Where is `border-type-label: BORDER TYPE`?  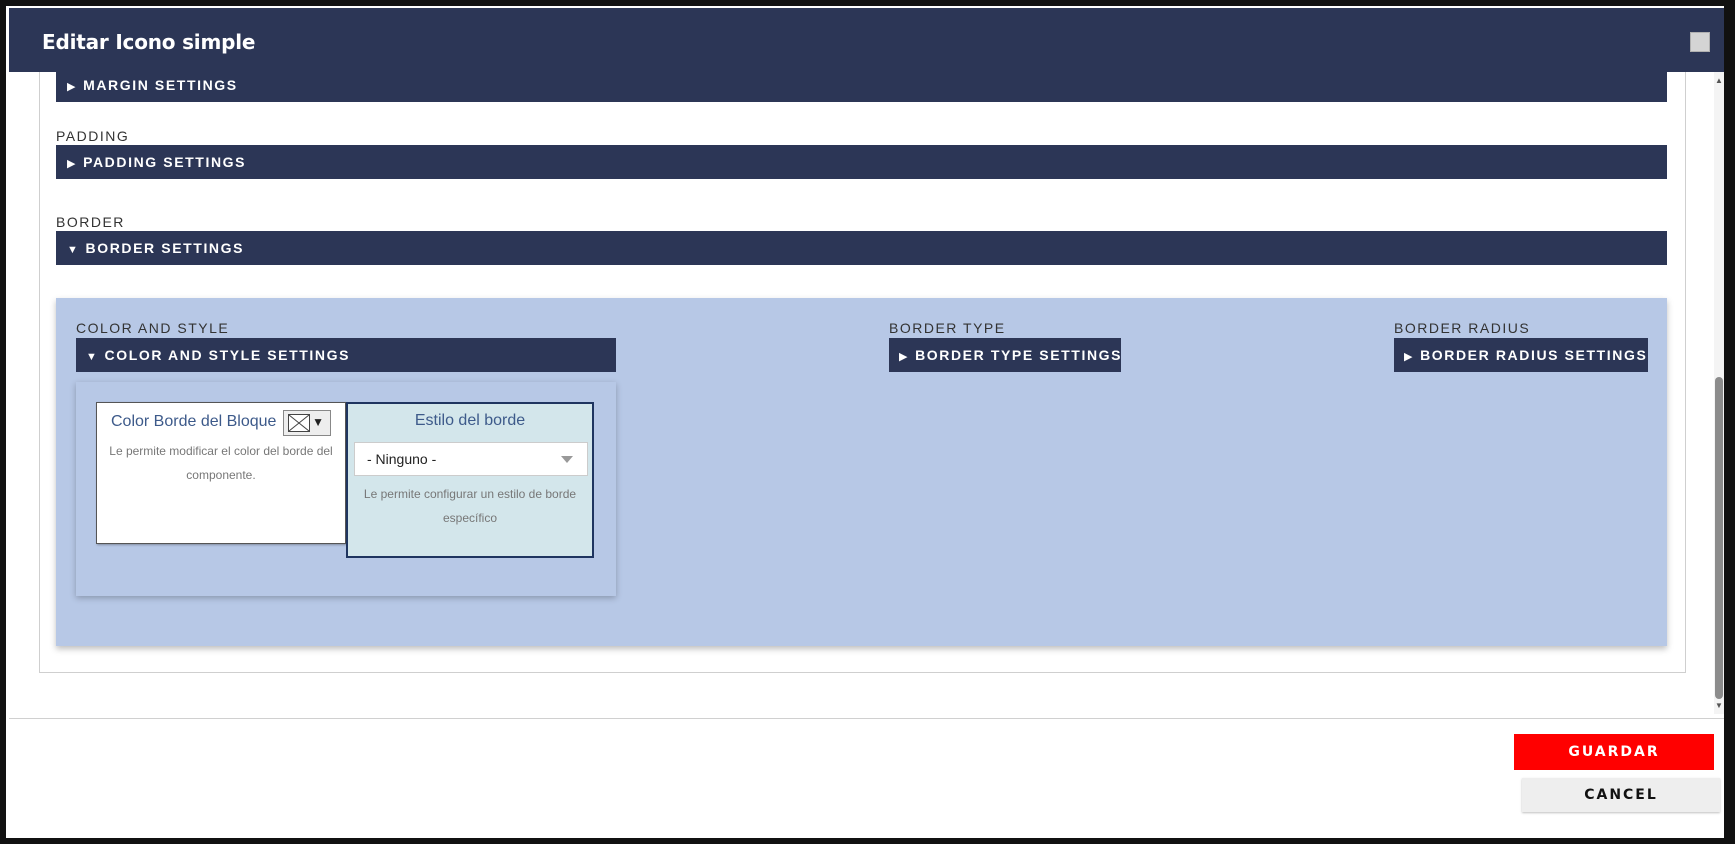 border-type-label: BORDER TYPE is located at coordinates (947, 328).